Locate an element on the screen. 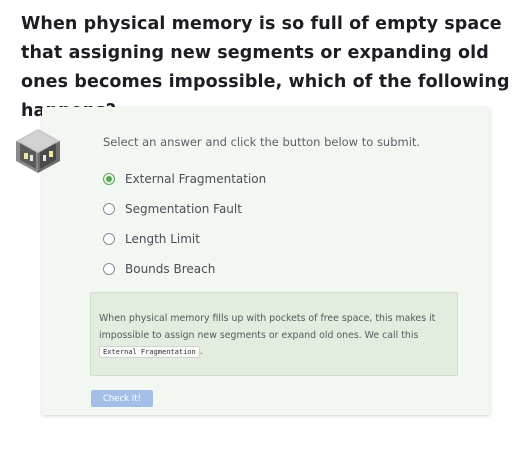 The width and height of the screenshot is (531, 471). option-external-fragmentation: External Fragmentation is located at coordinates (184, 179).